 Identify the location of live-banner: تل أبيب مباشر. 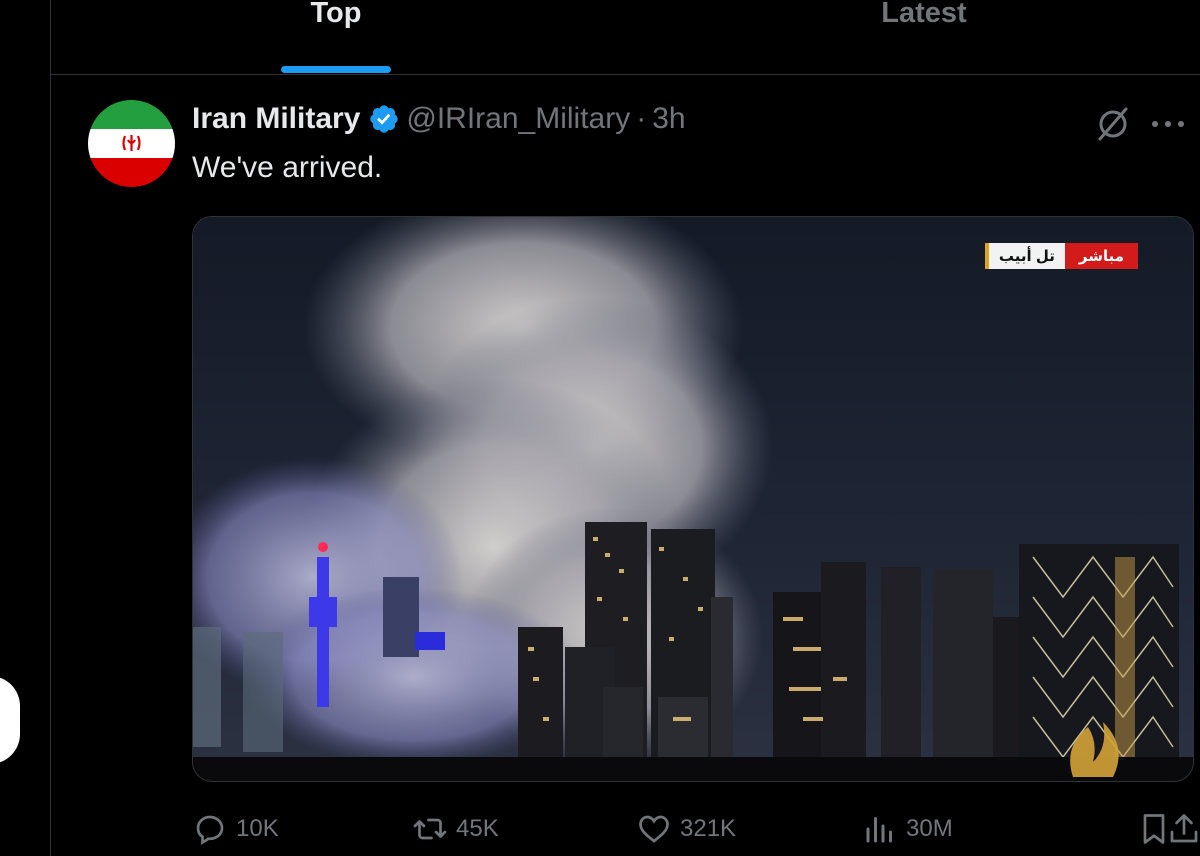
(1061, 256).